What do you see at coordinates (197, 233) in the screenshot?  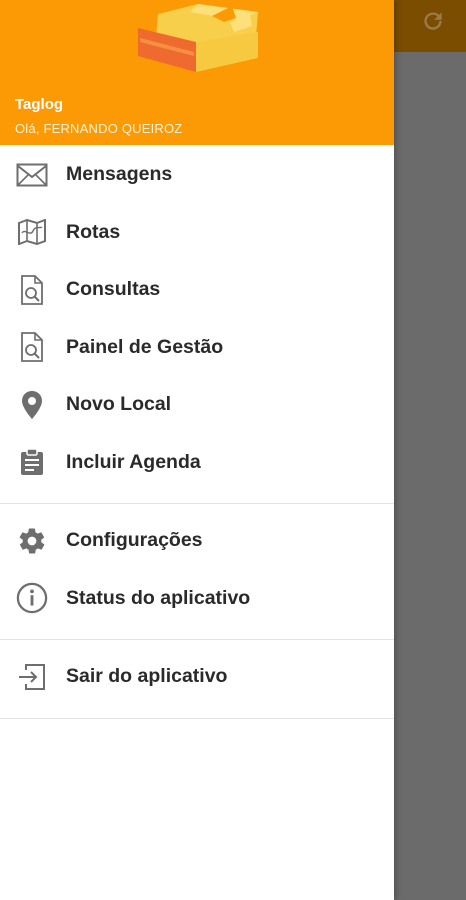 I see `menu-item-rotas: Rotas` at bounding box center [197, 233].